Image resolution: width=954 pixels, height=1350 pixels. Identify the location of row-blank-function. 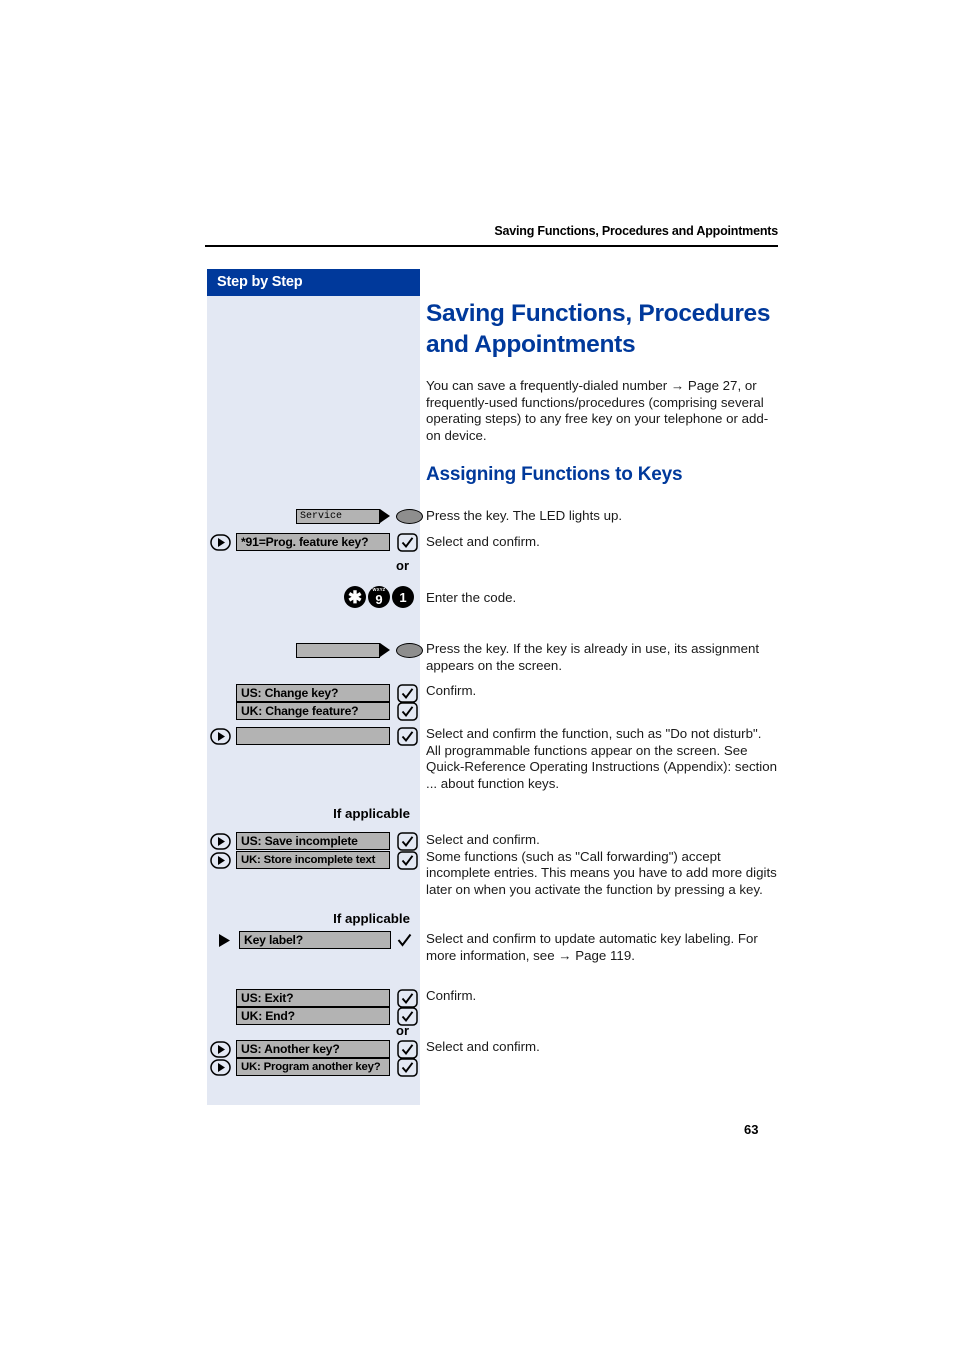
(314, 736).